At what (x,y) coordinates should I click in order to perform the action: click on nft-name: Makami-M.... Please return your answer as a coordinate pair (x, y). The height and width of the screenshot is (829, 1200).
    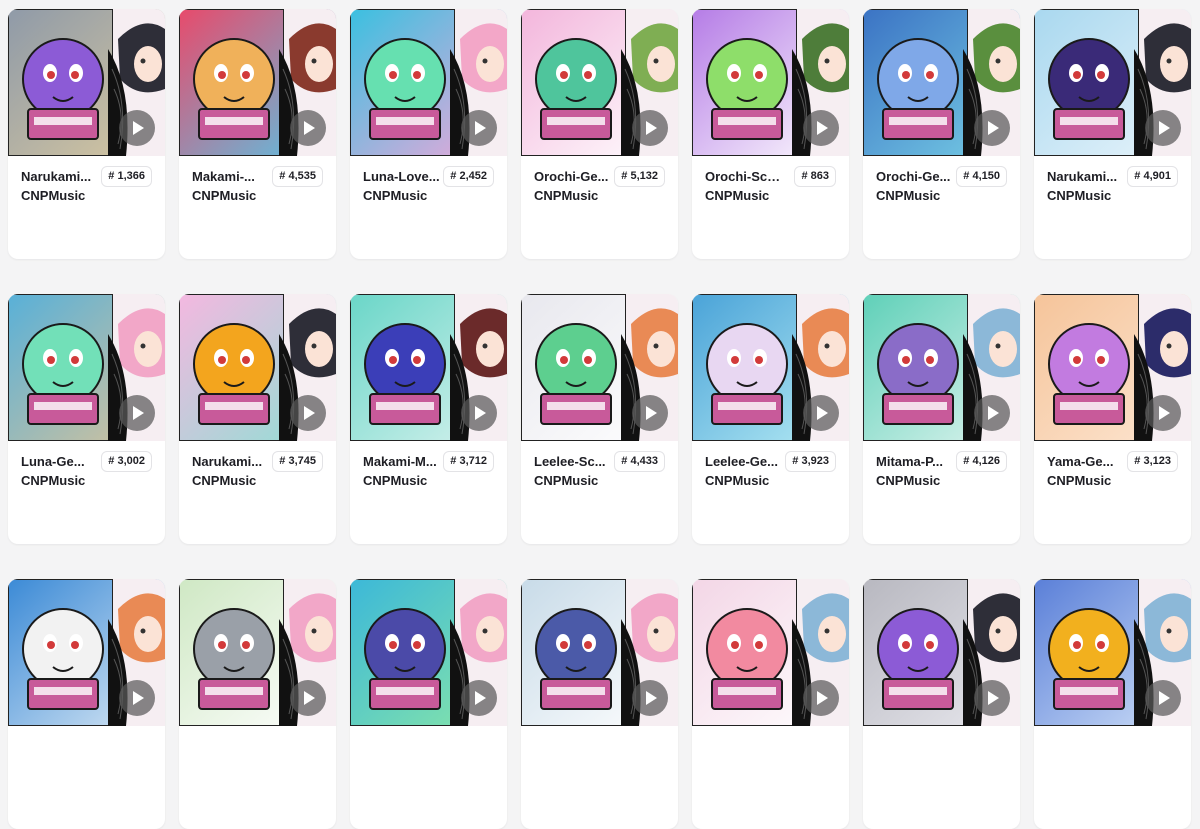
    Looking at the image, I should click on (401, 461).